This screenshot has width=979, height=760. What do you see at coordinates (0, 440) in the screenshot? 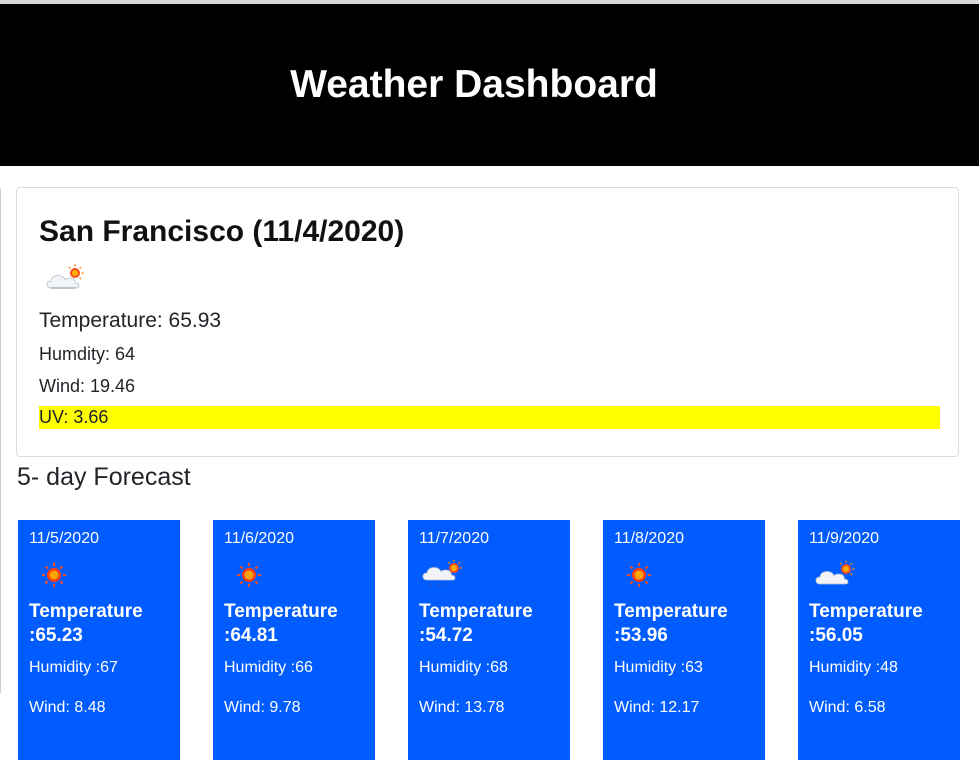
I see `left-divider` at bounding box center [0, 440].